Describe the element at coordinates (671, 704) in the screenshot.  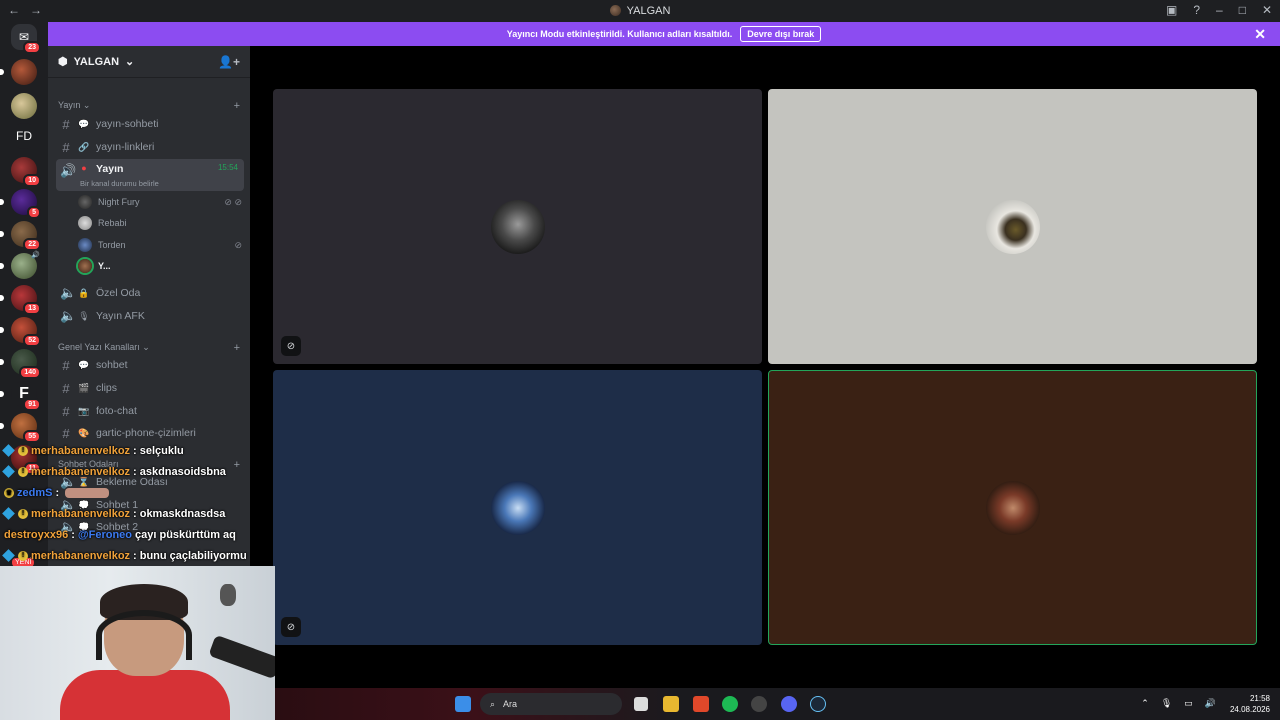
I see `file-explorer-icon` at that location.